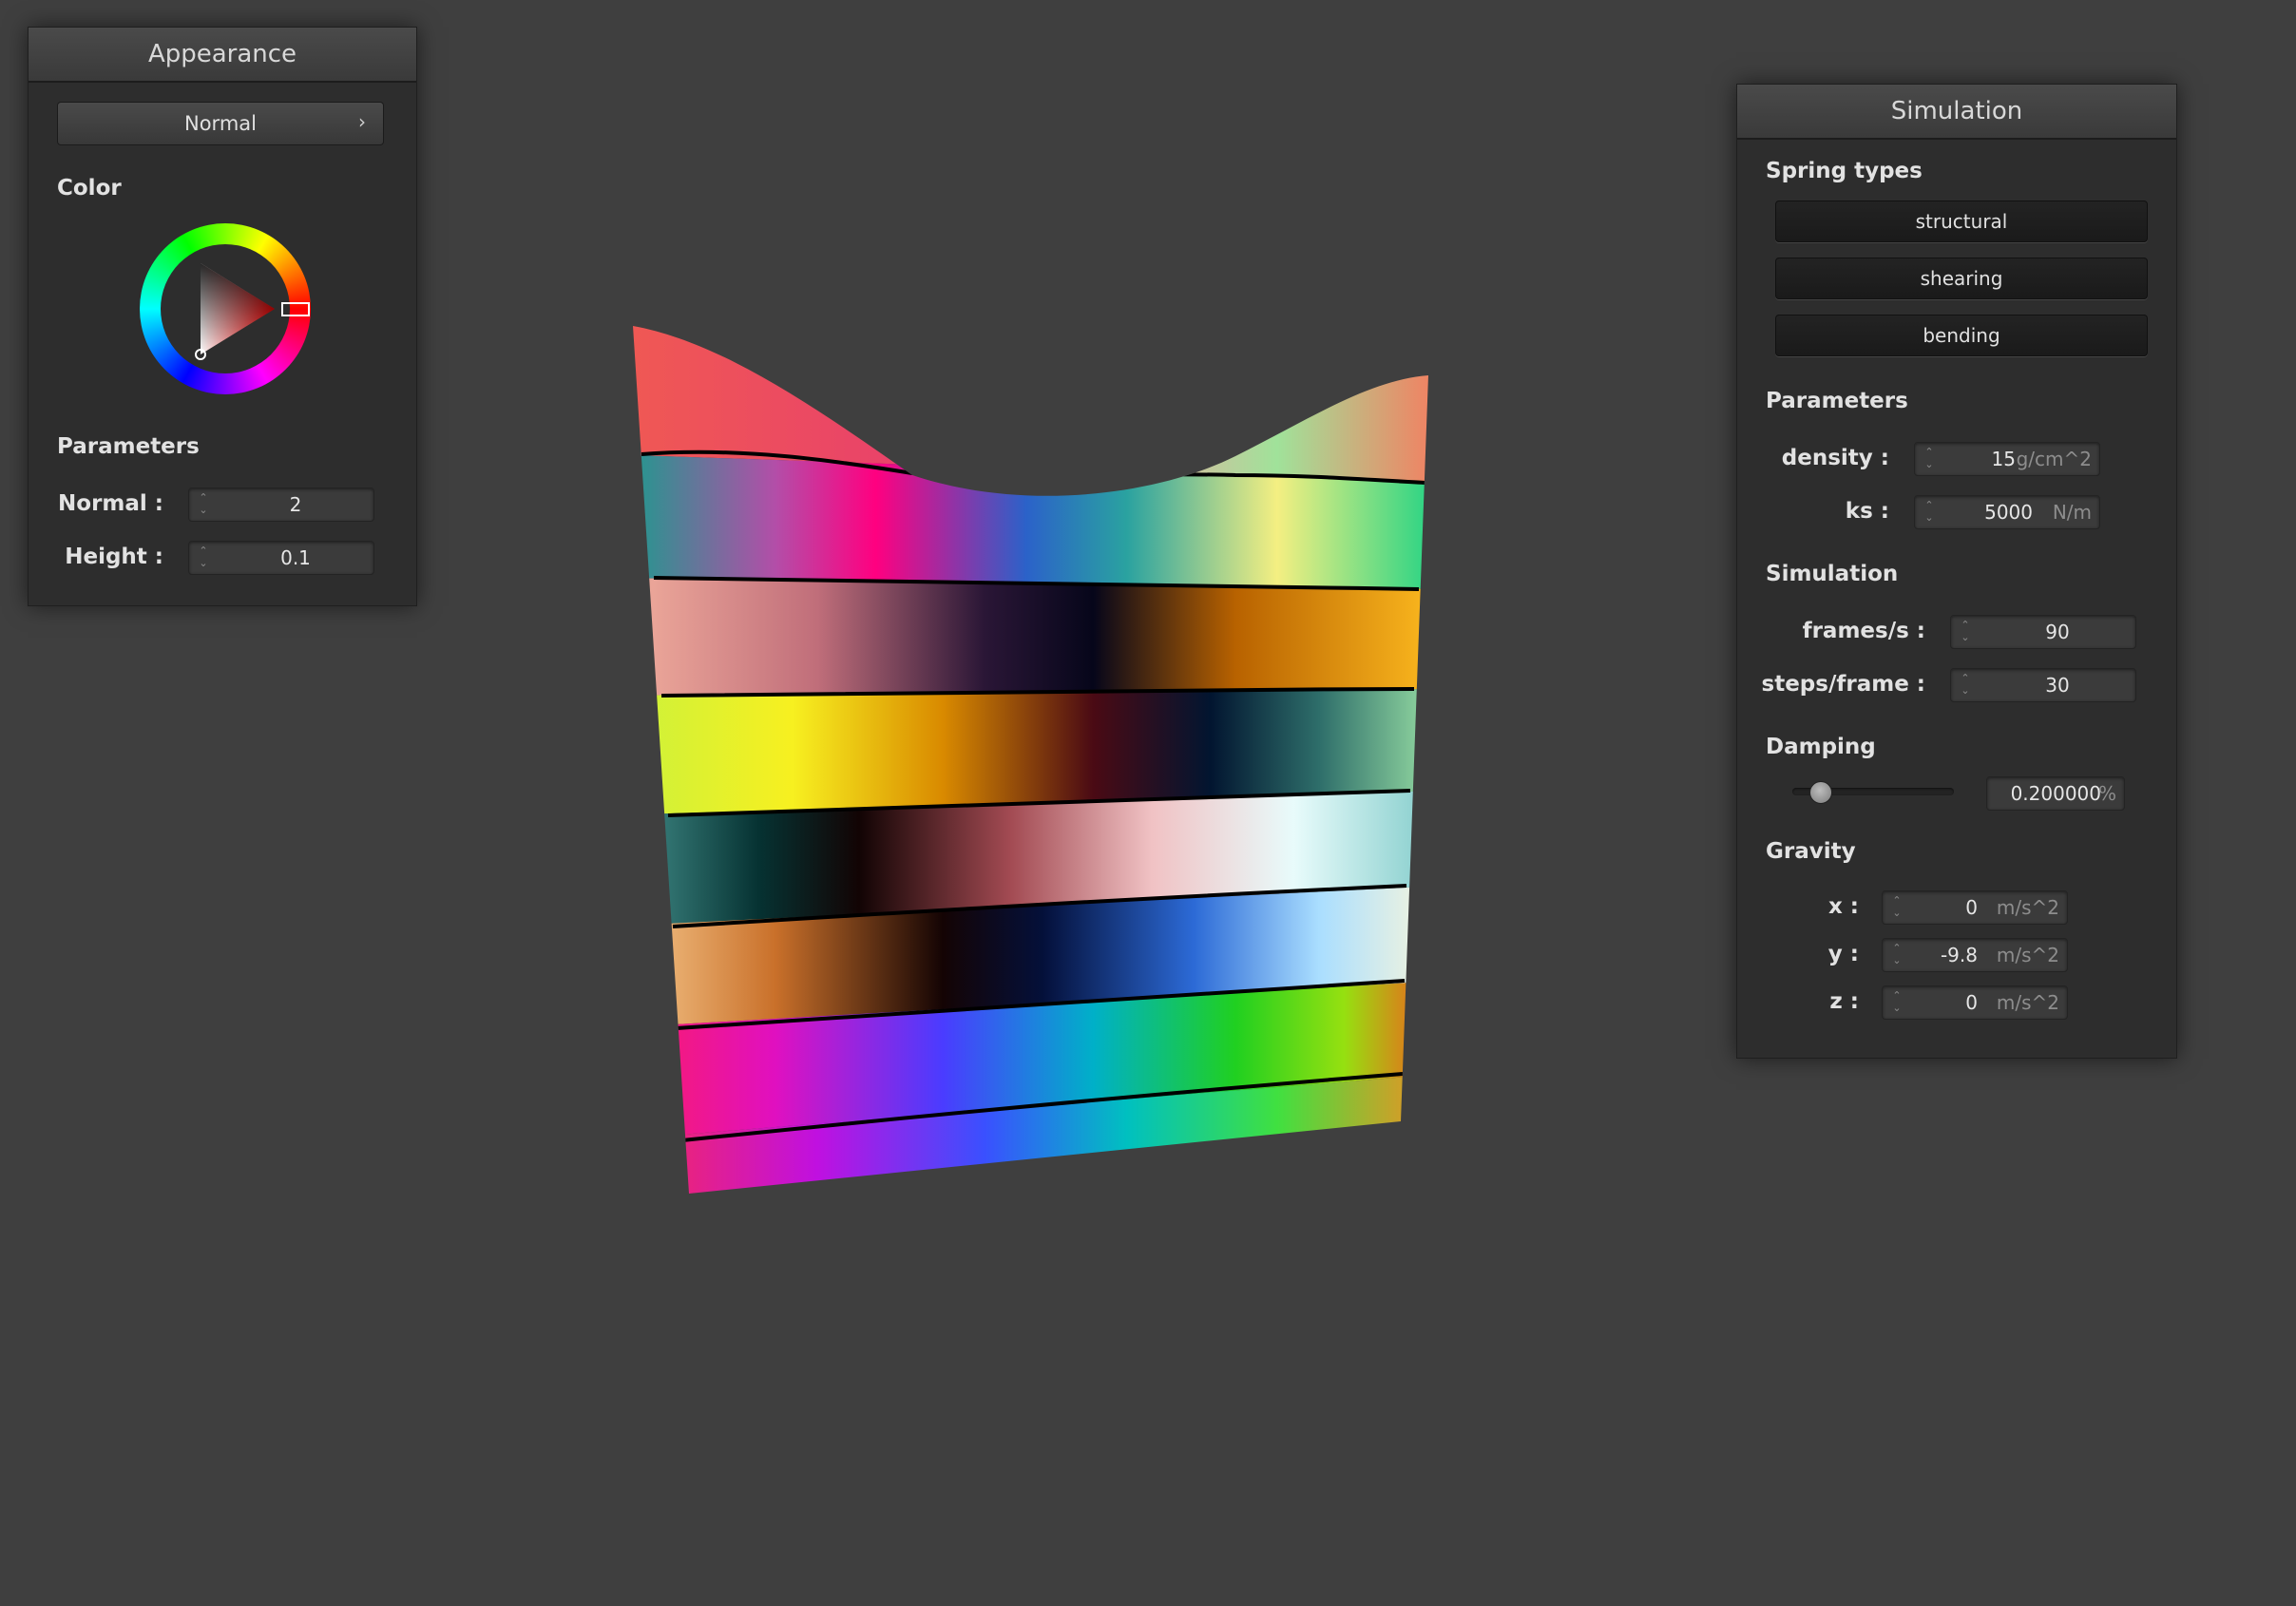 This screenshot has width=2296, height=1606. I want to click on density-label: density :, so click(1835, 458).